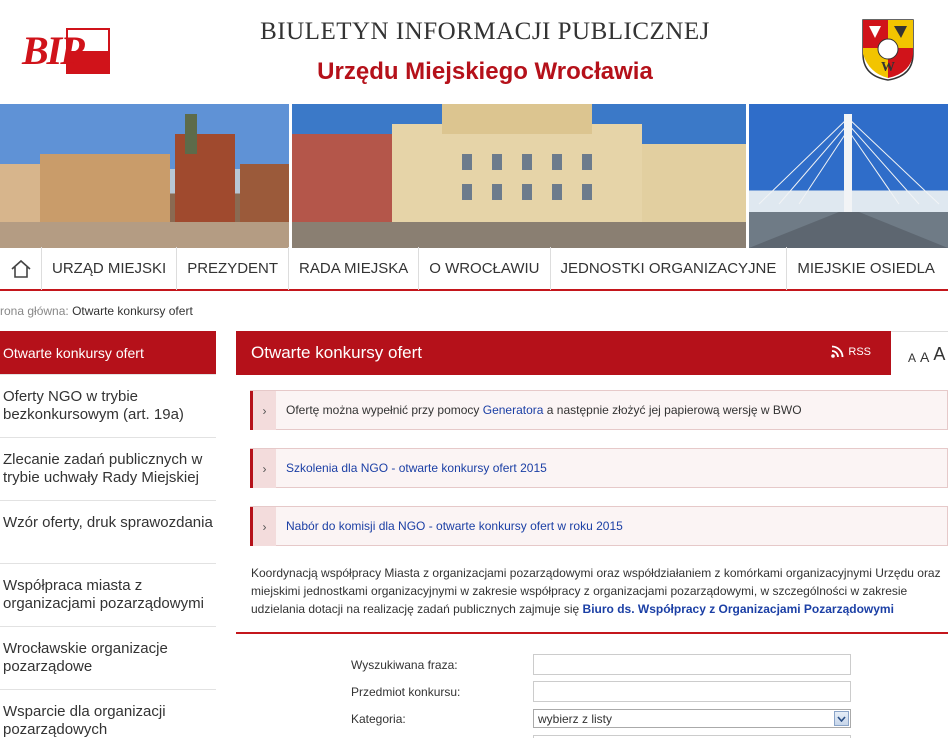 The width and height of the screenshot is (948, 738). I want to click on banner-photo-3-art, so click(848, 181).